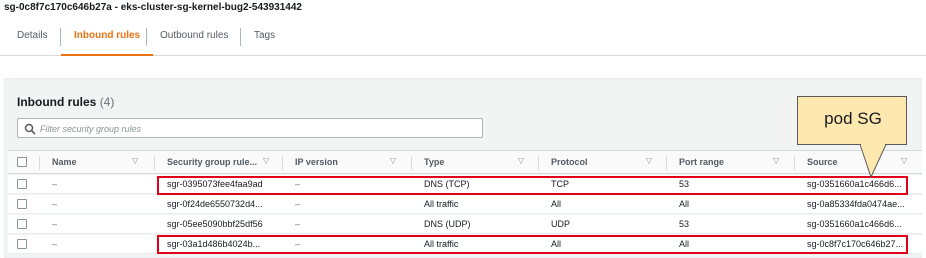 The image size is (926, 258). What do you see at coordinates (264, 43) in the screenshot?
I see `tab-tags: Tags` at bounding box center [264, 43].